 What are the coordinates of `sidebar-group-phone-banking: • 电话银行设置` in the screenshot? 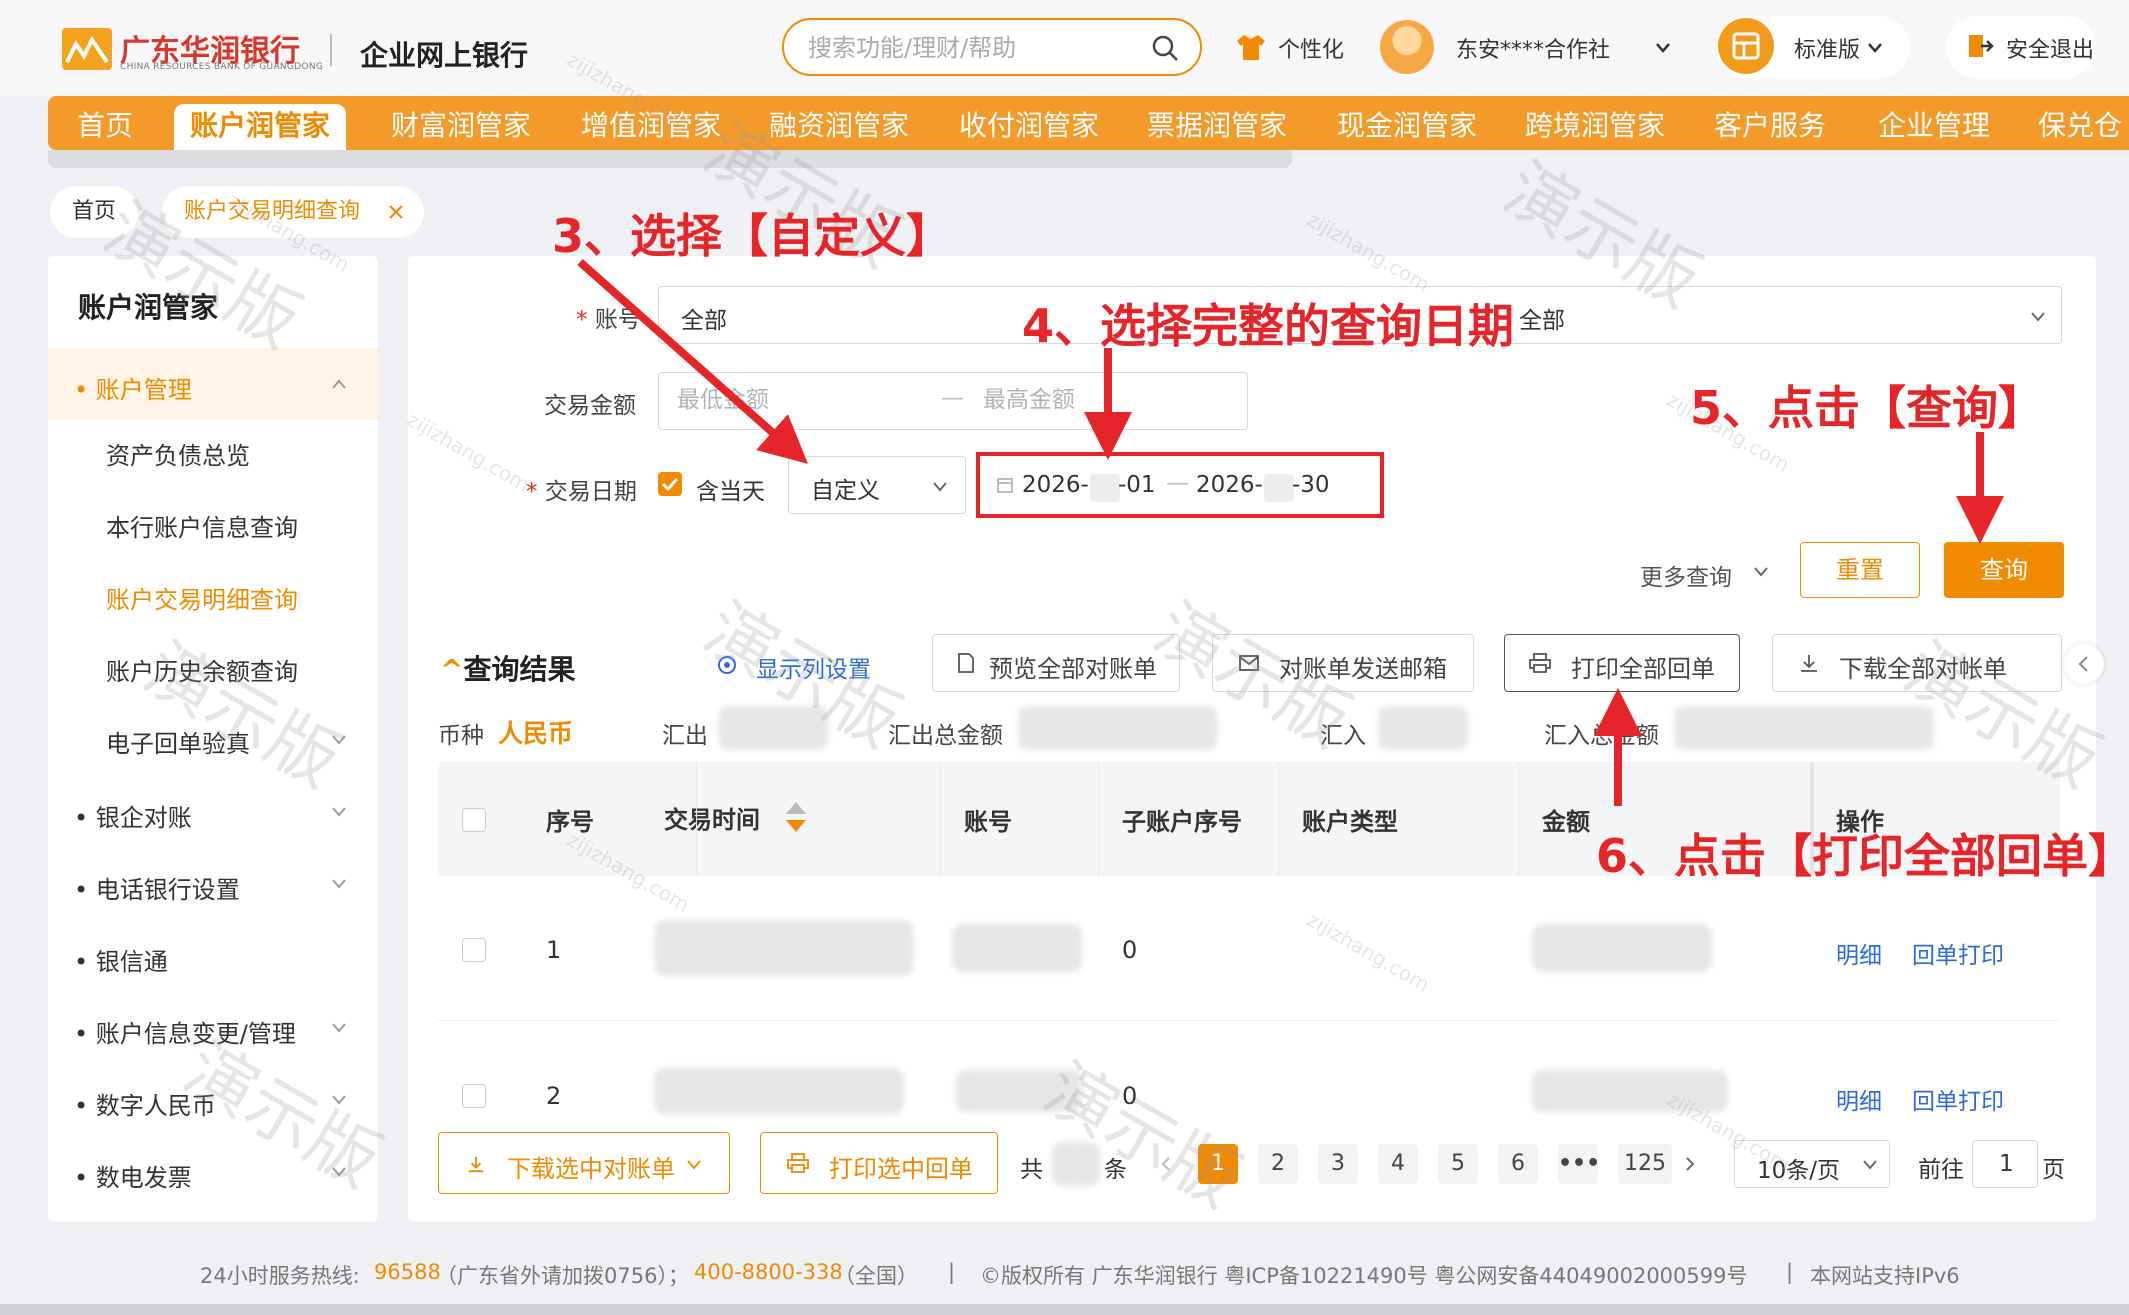 It's located at (157, 887).